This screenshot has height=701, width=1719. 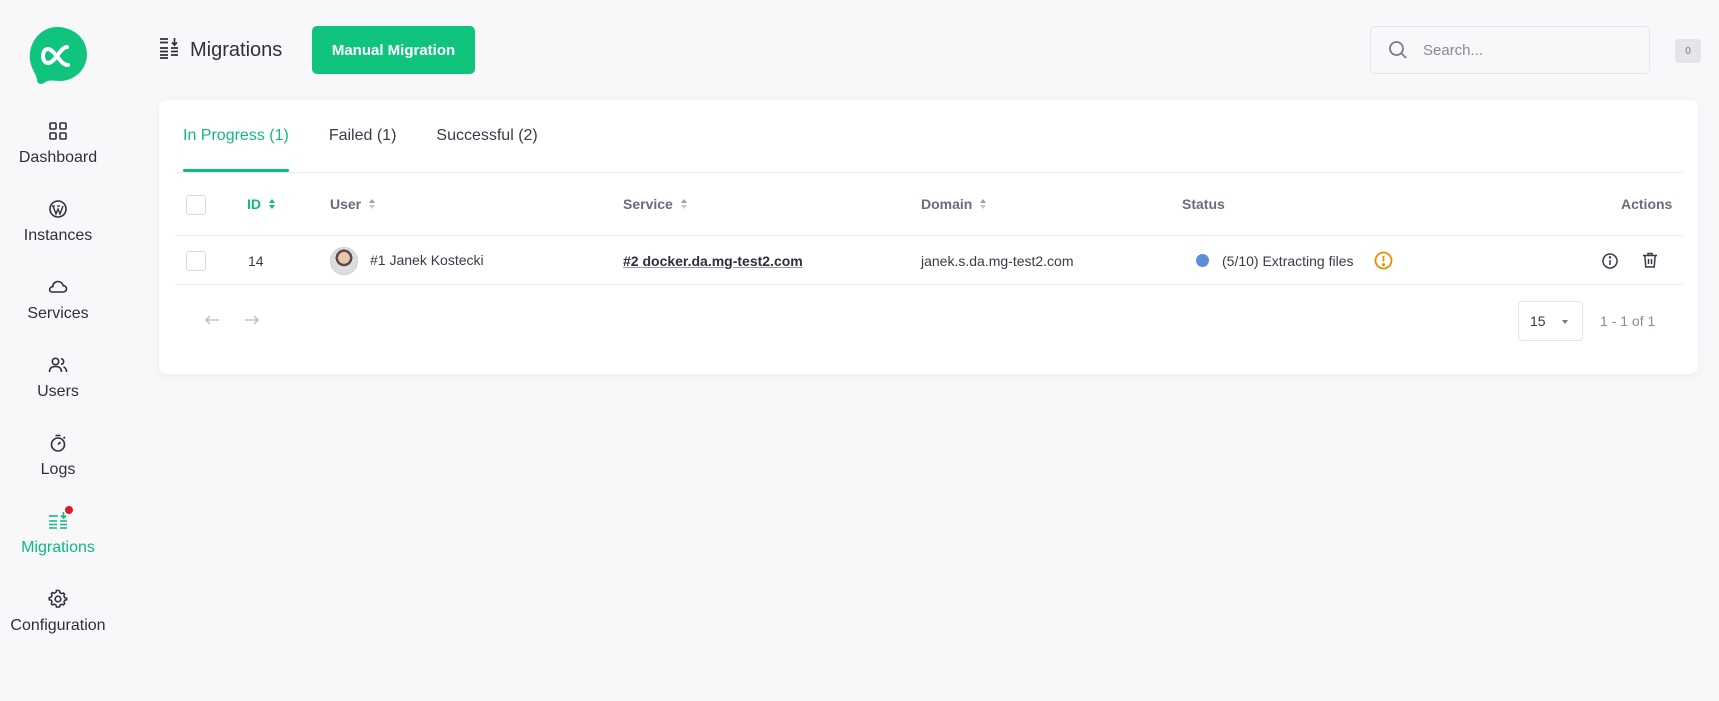 I want to click on cell-user: #1 Janek Kostecki, so click(x=427, y=260).